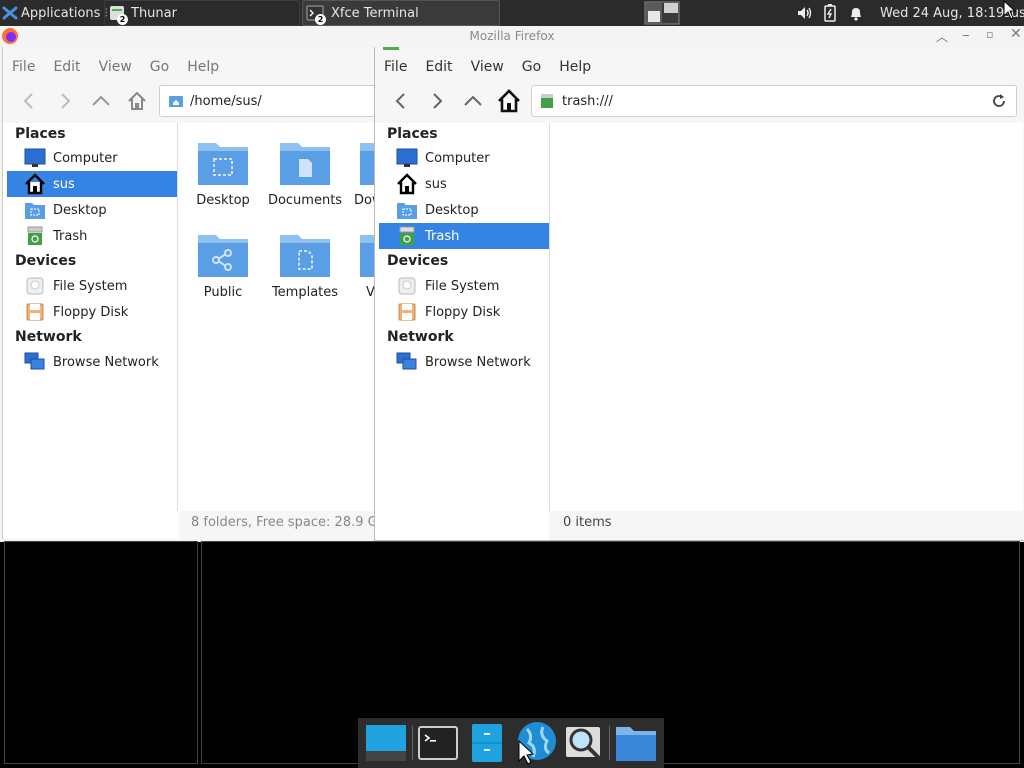 The image size is (1024, 768). I want to click on forward-arrow-icon, so click(66, 101).